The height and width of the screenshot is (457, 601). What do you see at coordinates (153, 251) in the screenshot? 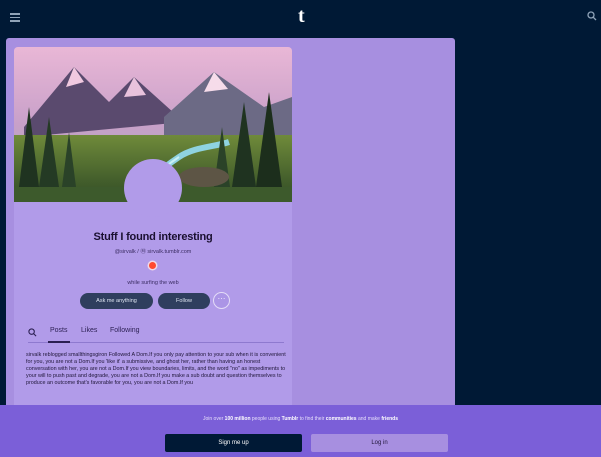
I see `blog-handle: @sirvalk / Ⓜ sirvalk.tumblr.com` at bounding box center [153, 251].